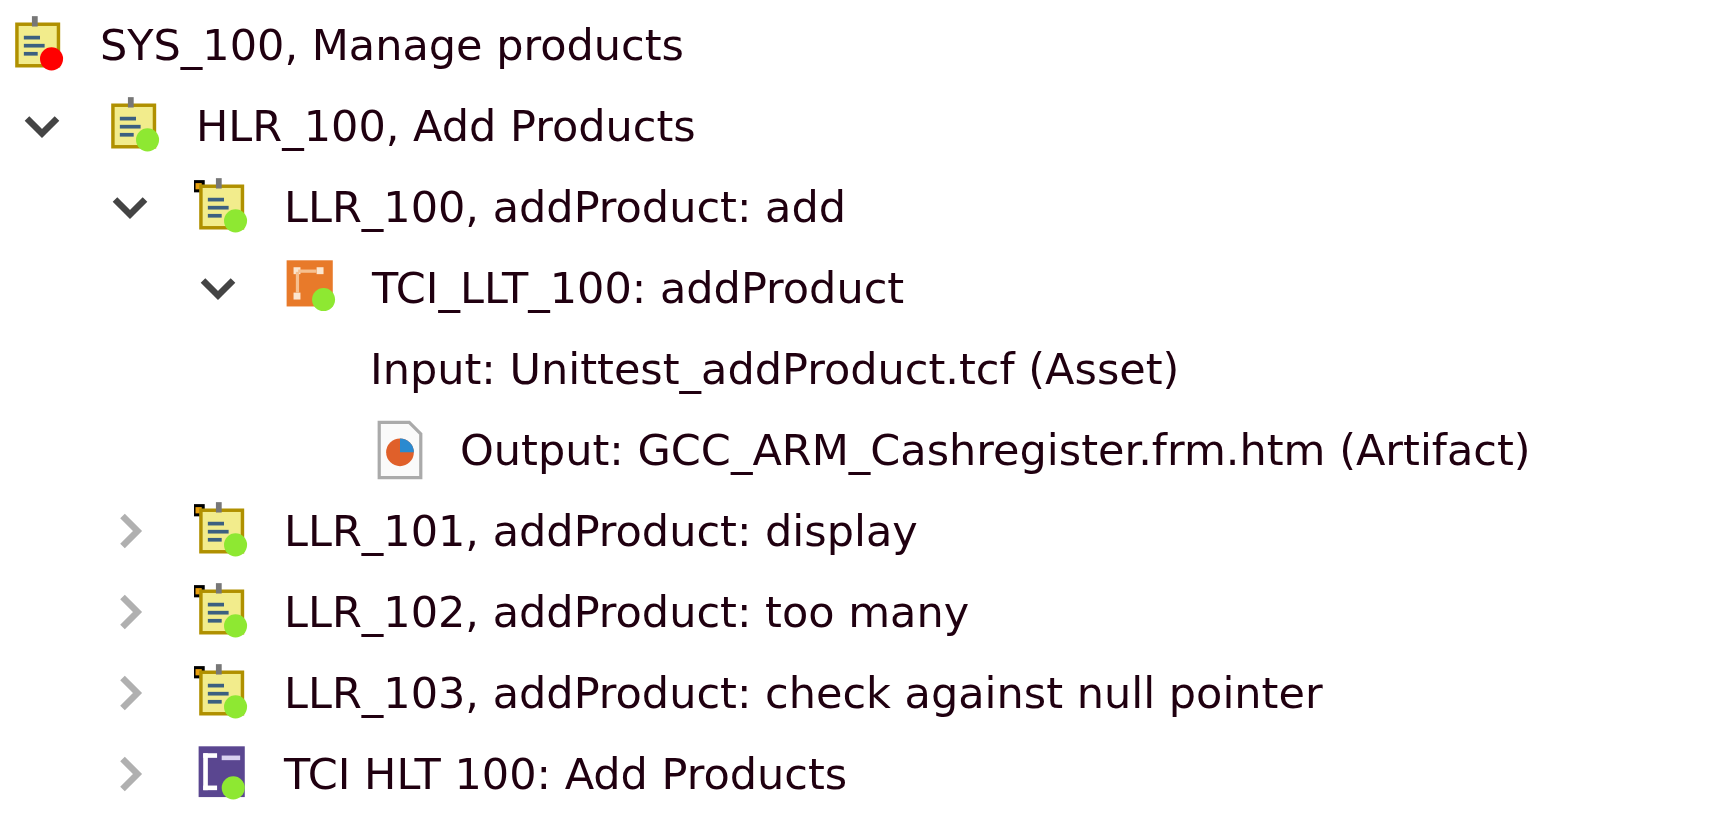  What do you see at coordinates (566, 773) in the screenshot?
I see `tree-item-label: TCI HLT 100: Add Products` at bounding box center [566, 773].